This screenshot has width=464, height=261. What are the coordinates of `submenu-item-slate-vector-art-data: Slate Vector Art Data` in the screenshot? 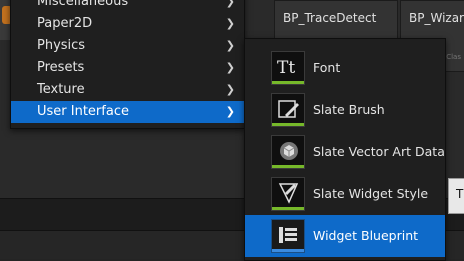 It's located at (345, 152).